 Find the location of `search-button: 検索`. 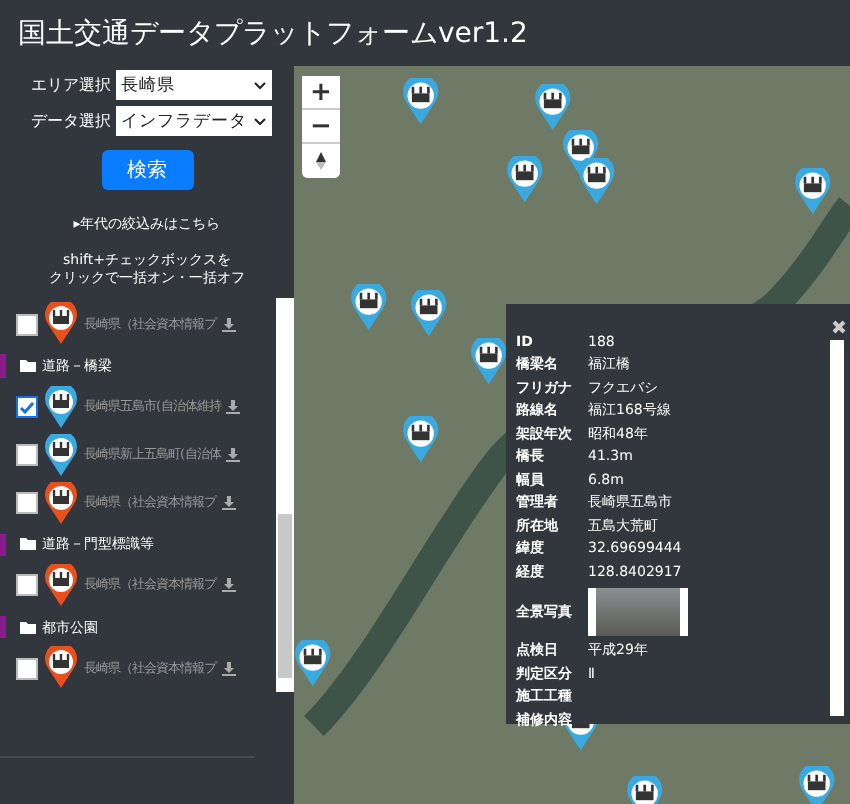

search-button: 検索 is located at coordinates (147, 170).